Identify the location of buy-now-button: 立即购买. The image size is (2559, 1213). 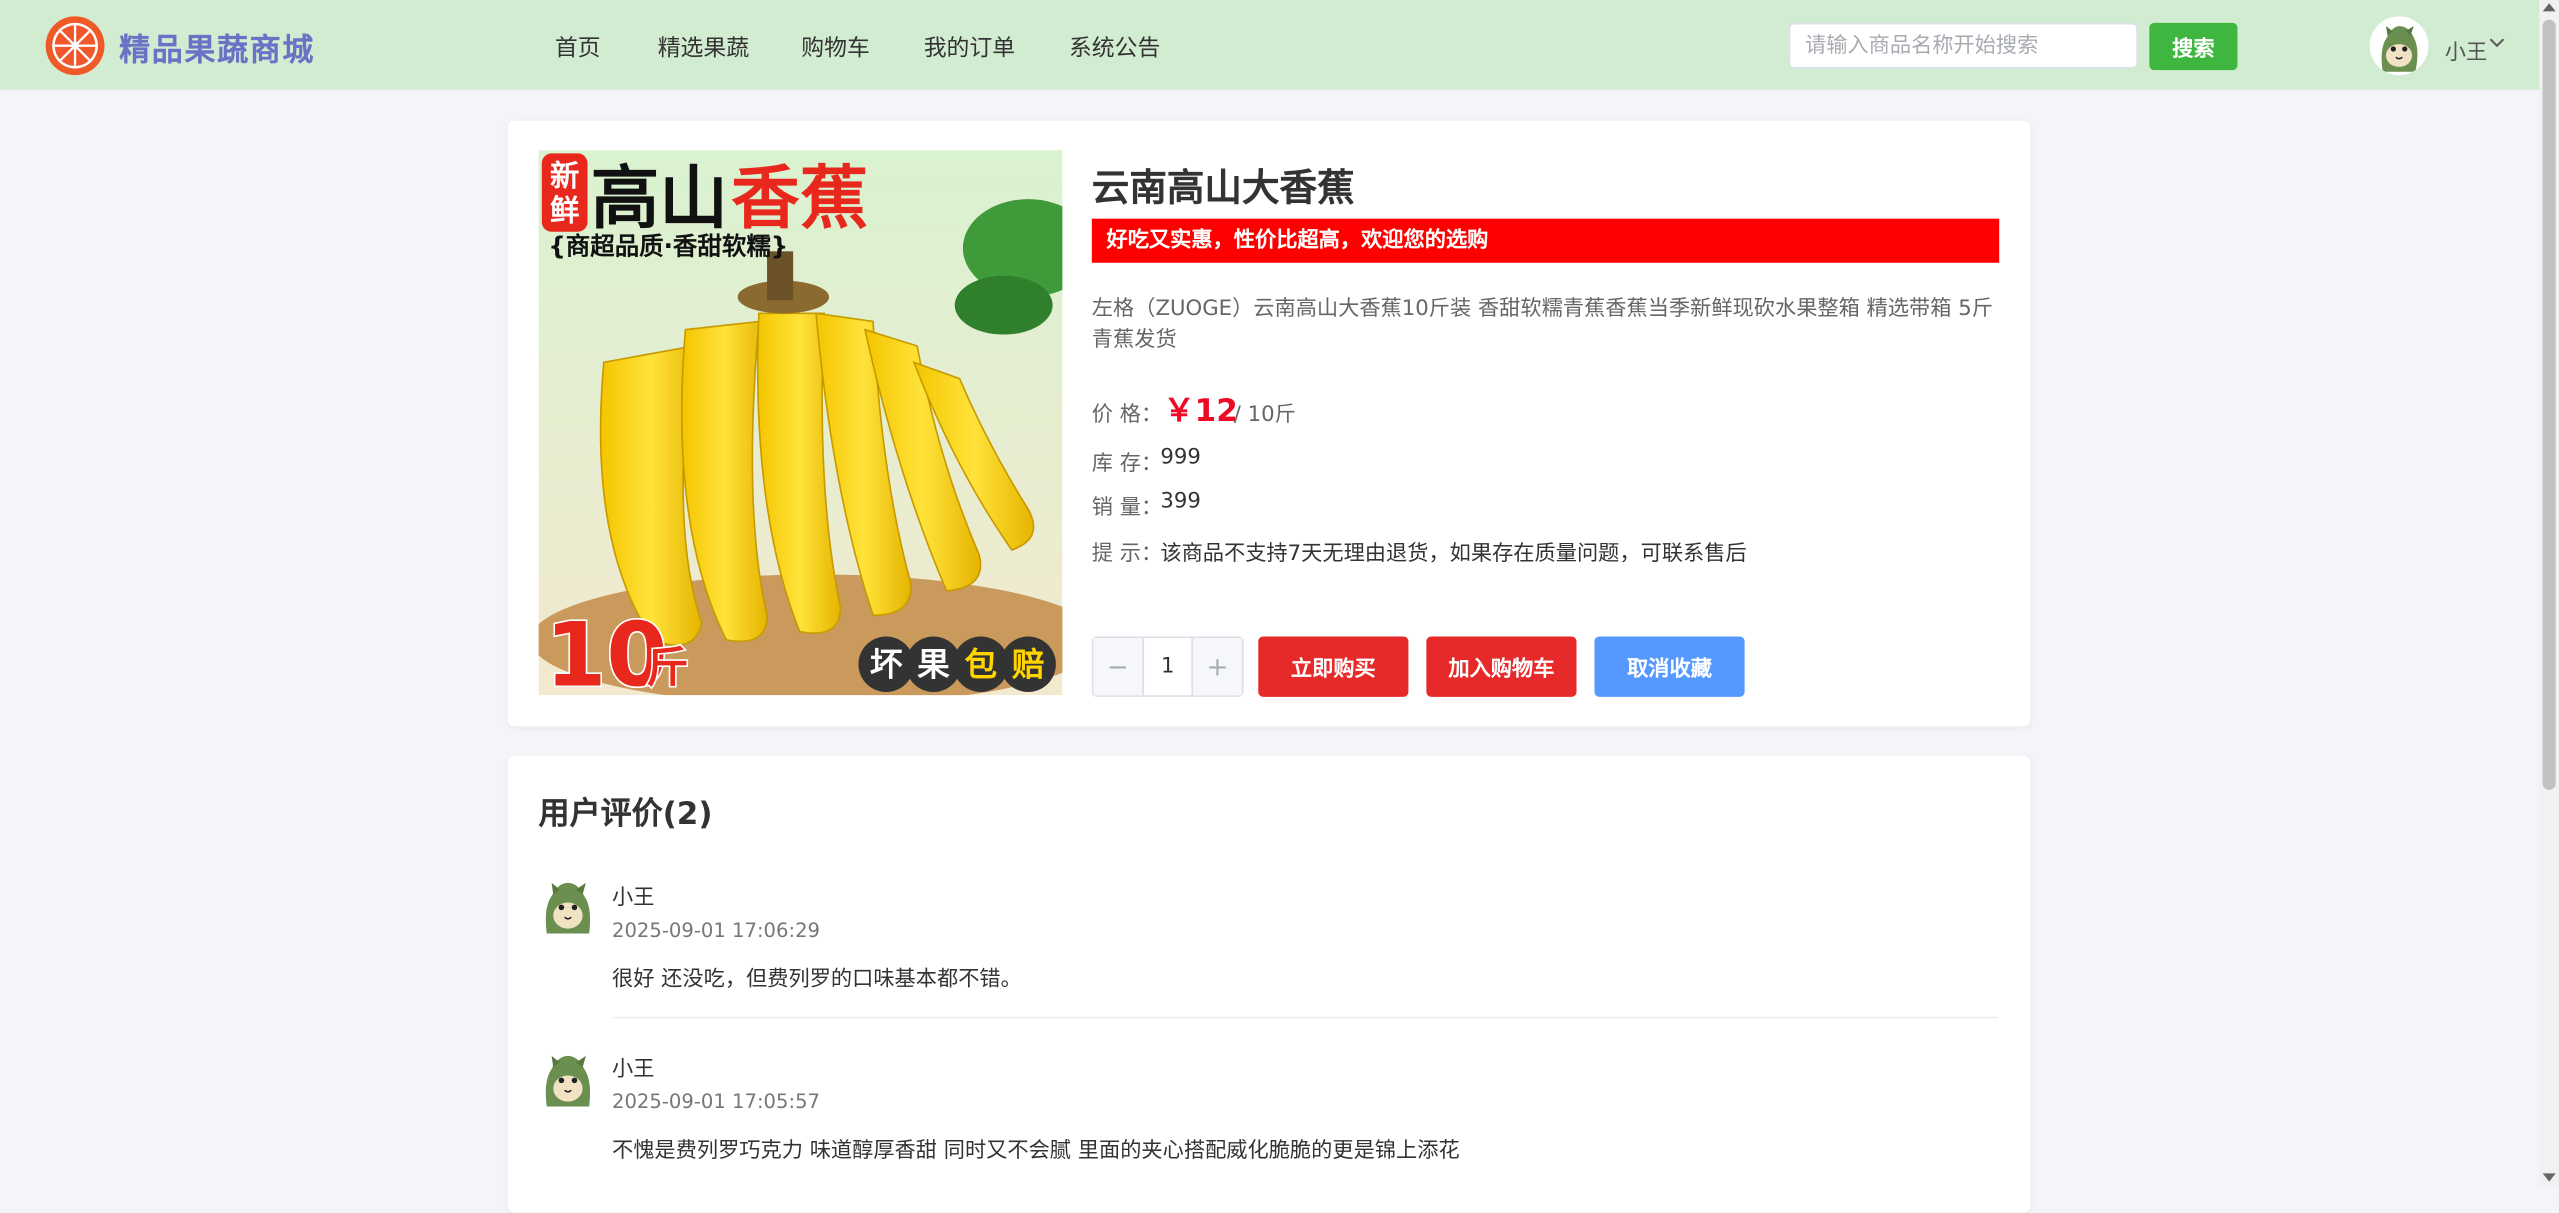
(1333, 666).